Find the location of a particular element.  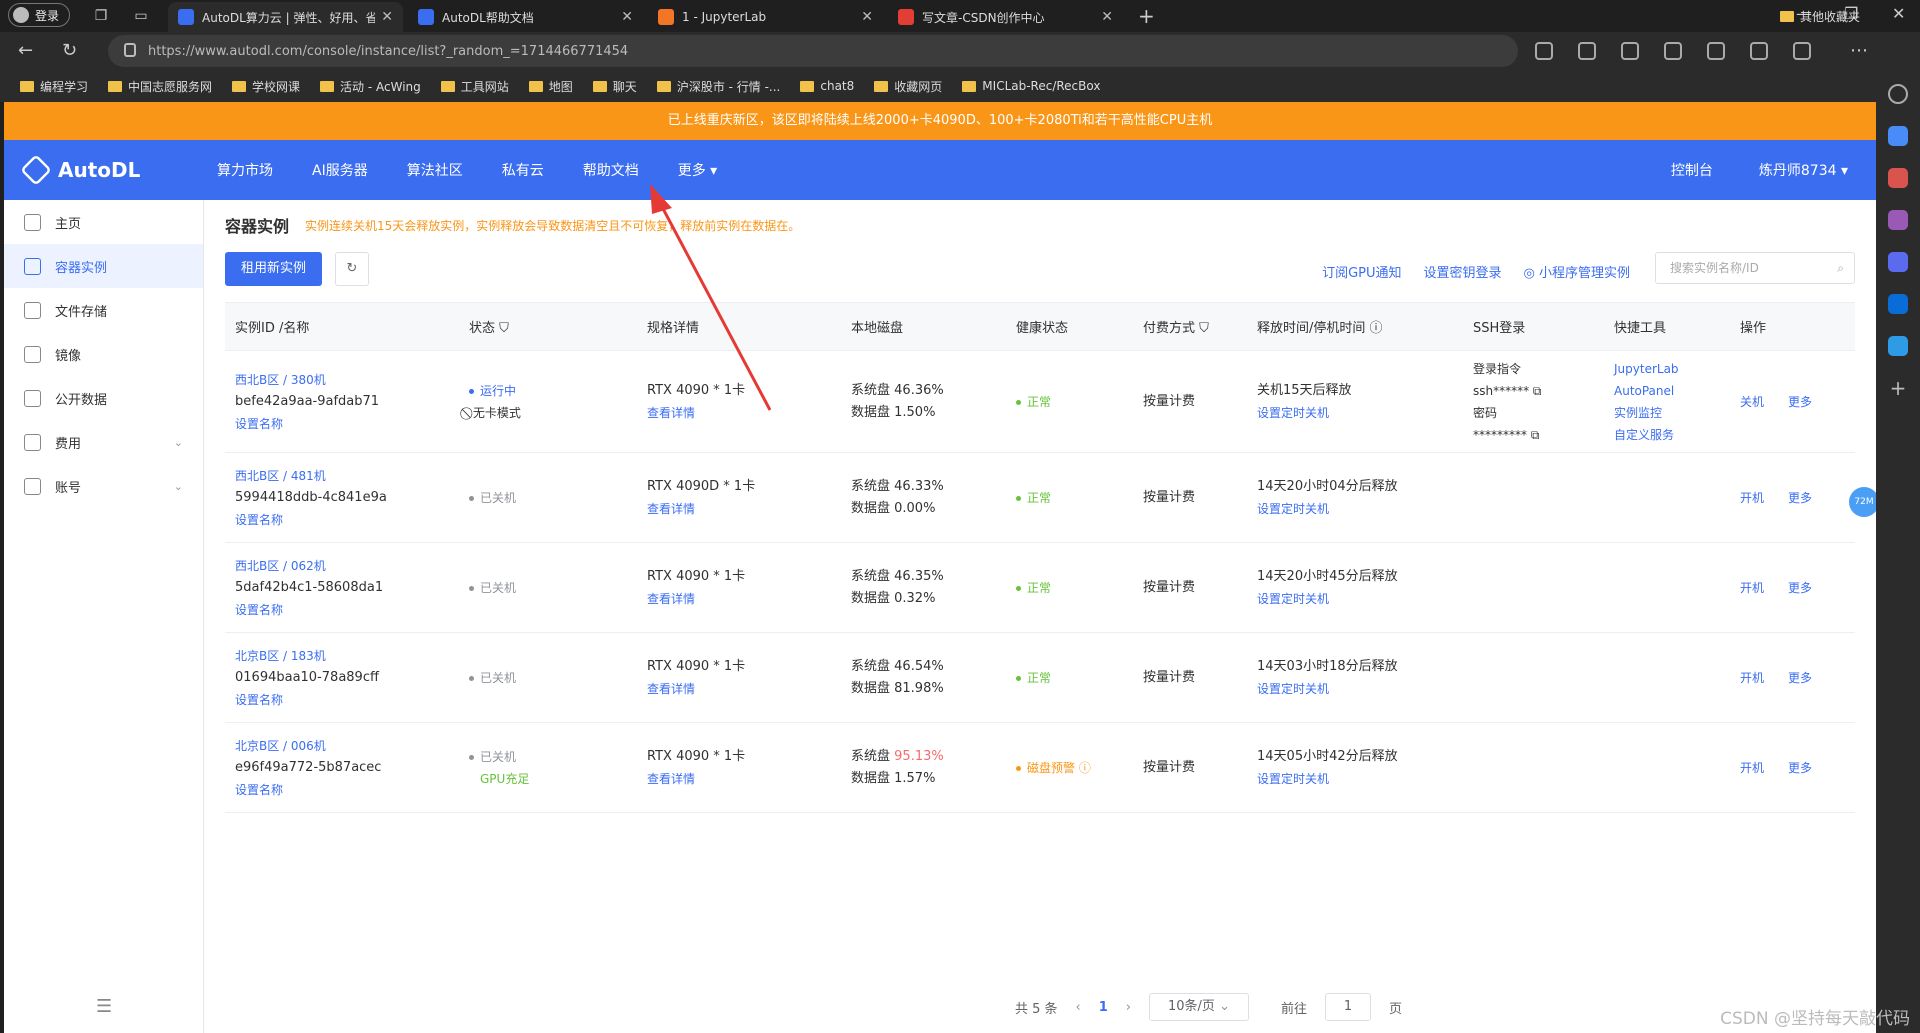

next-page-icon: › is located at coordinates (1128, 1007).